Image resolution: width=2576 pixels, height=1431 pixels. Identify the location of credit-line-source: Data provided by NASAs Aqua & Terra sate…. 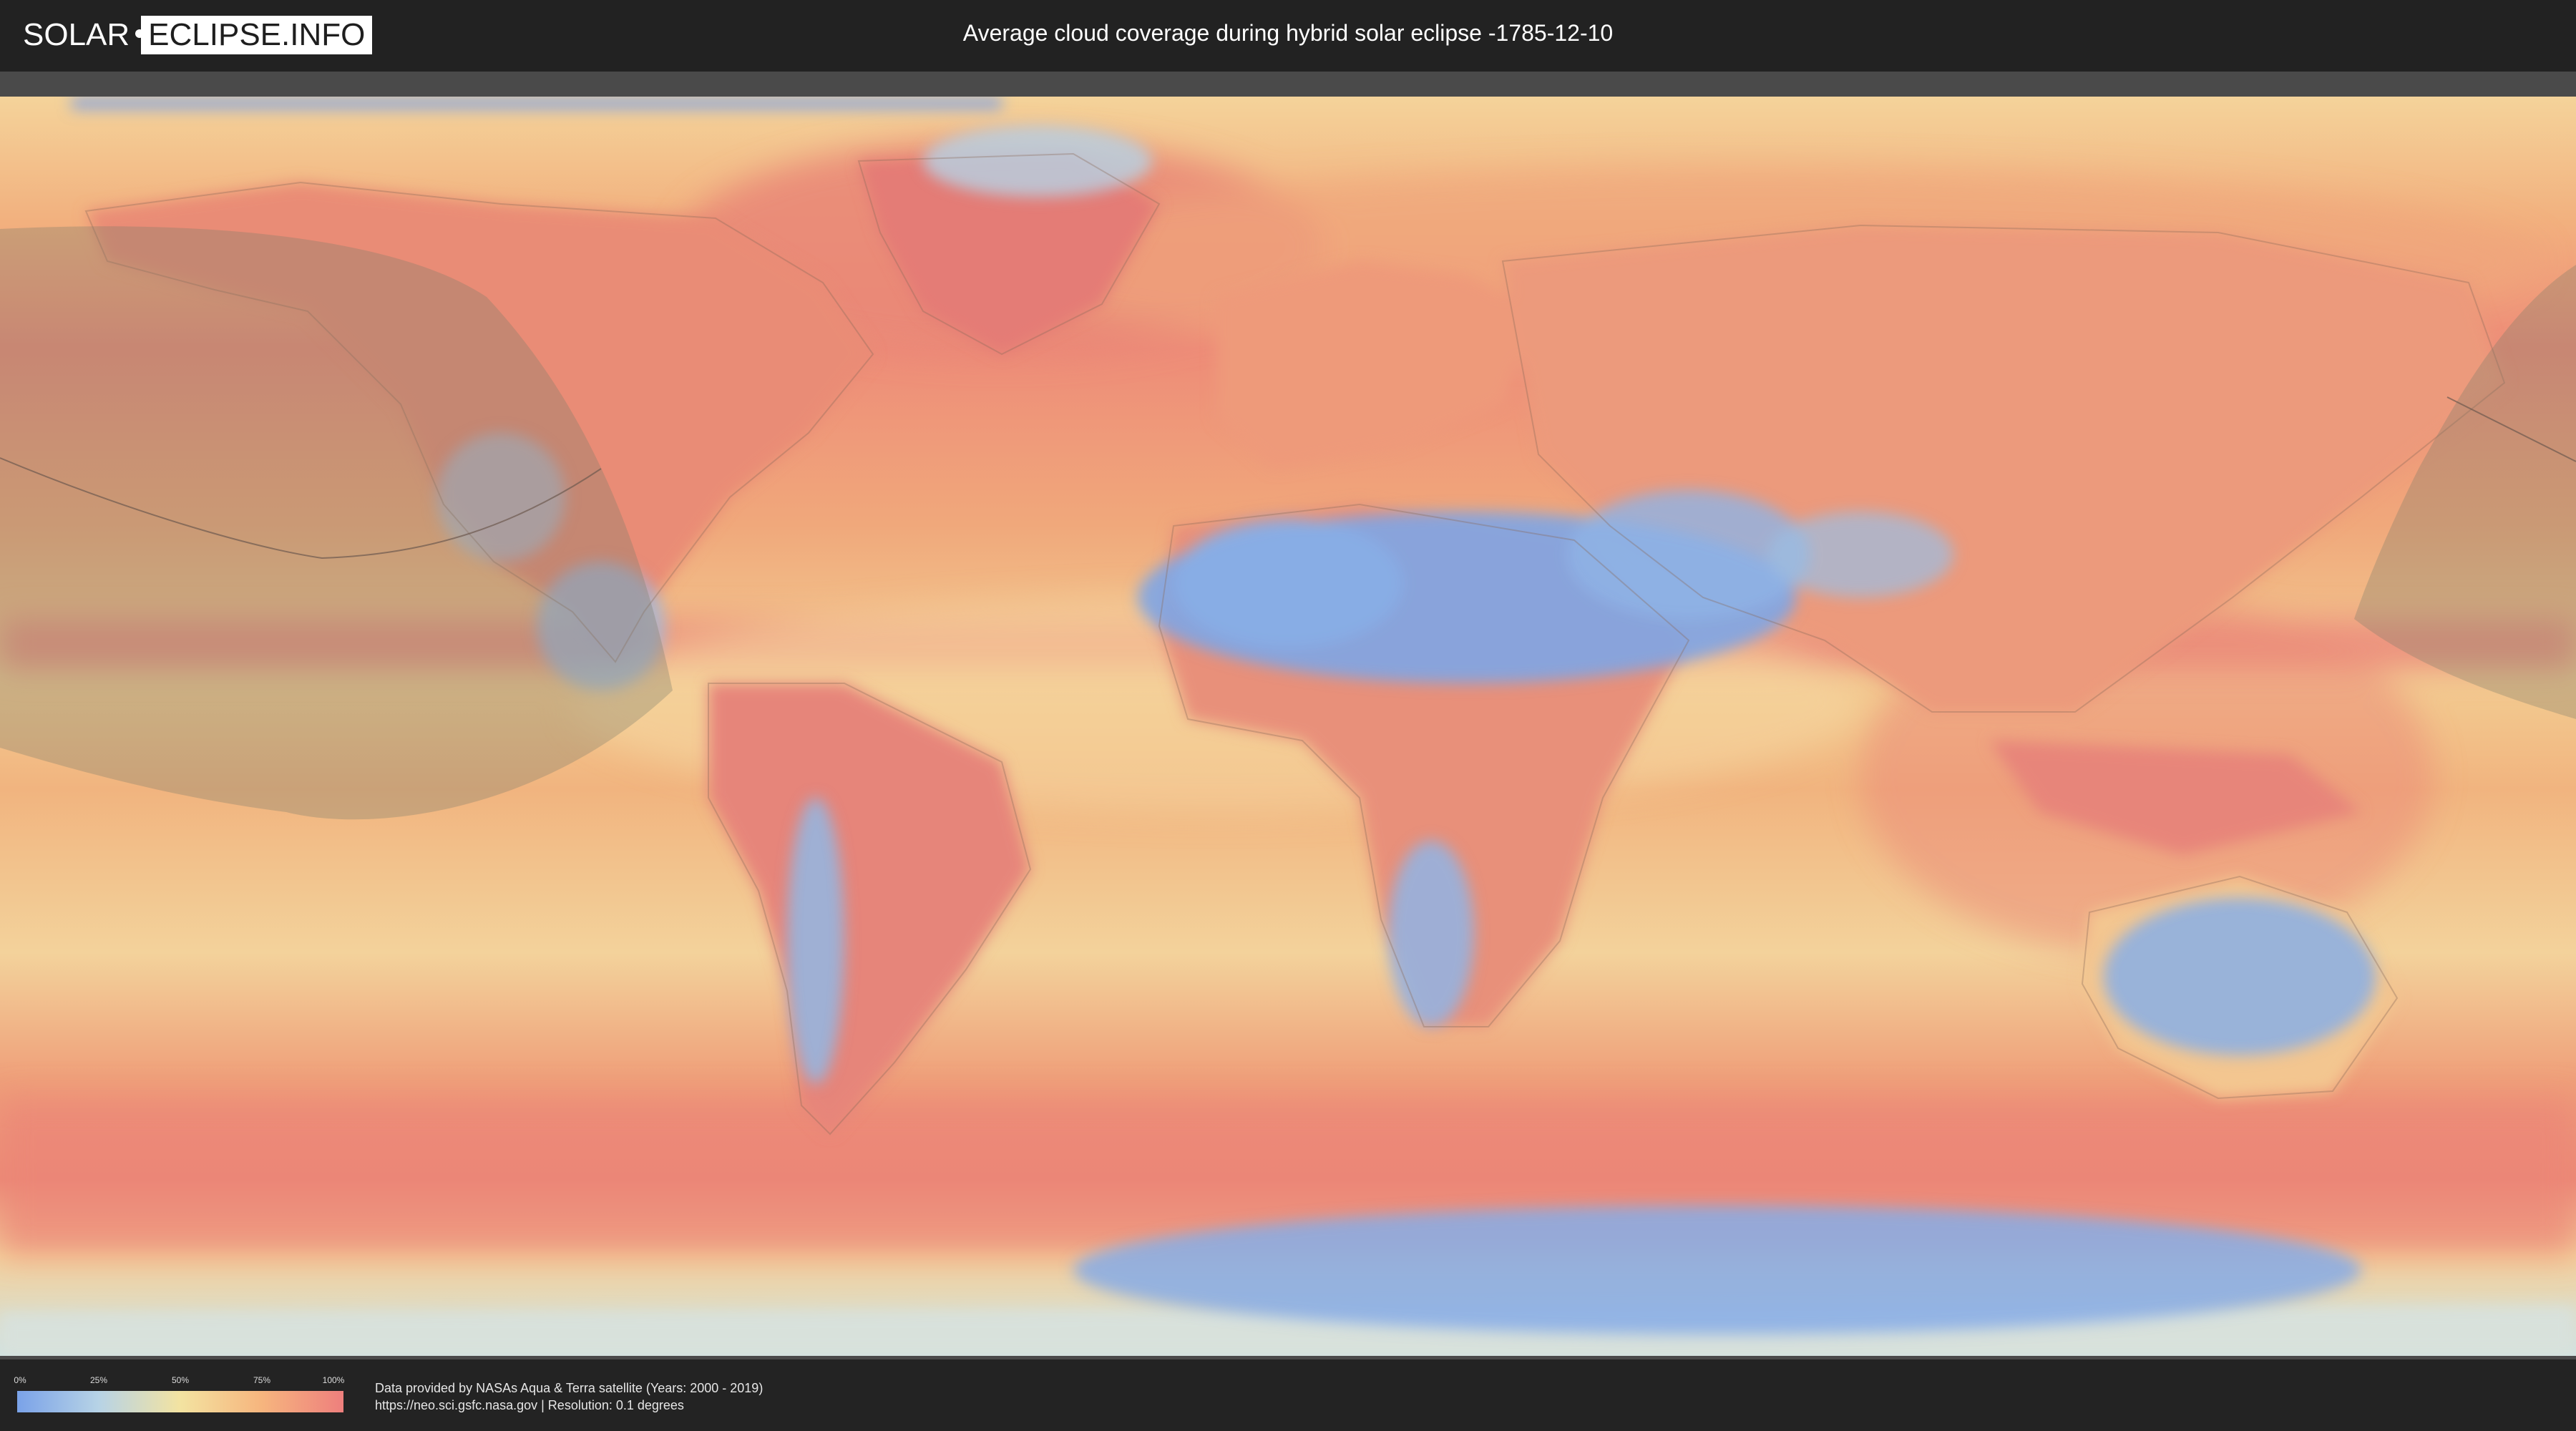
(569, 1388).